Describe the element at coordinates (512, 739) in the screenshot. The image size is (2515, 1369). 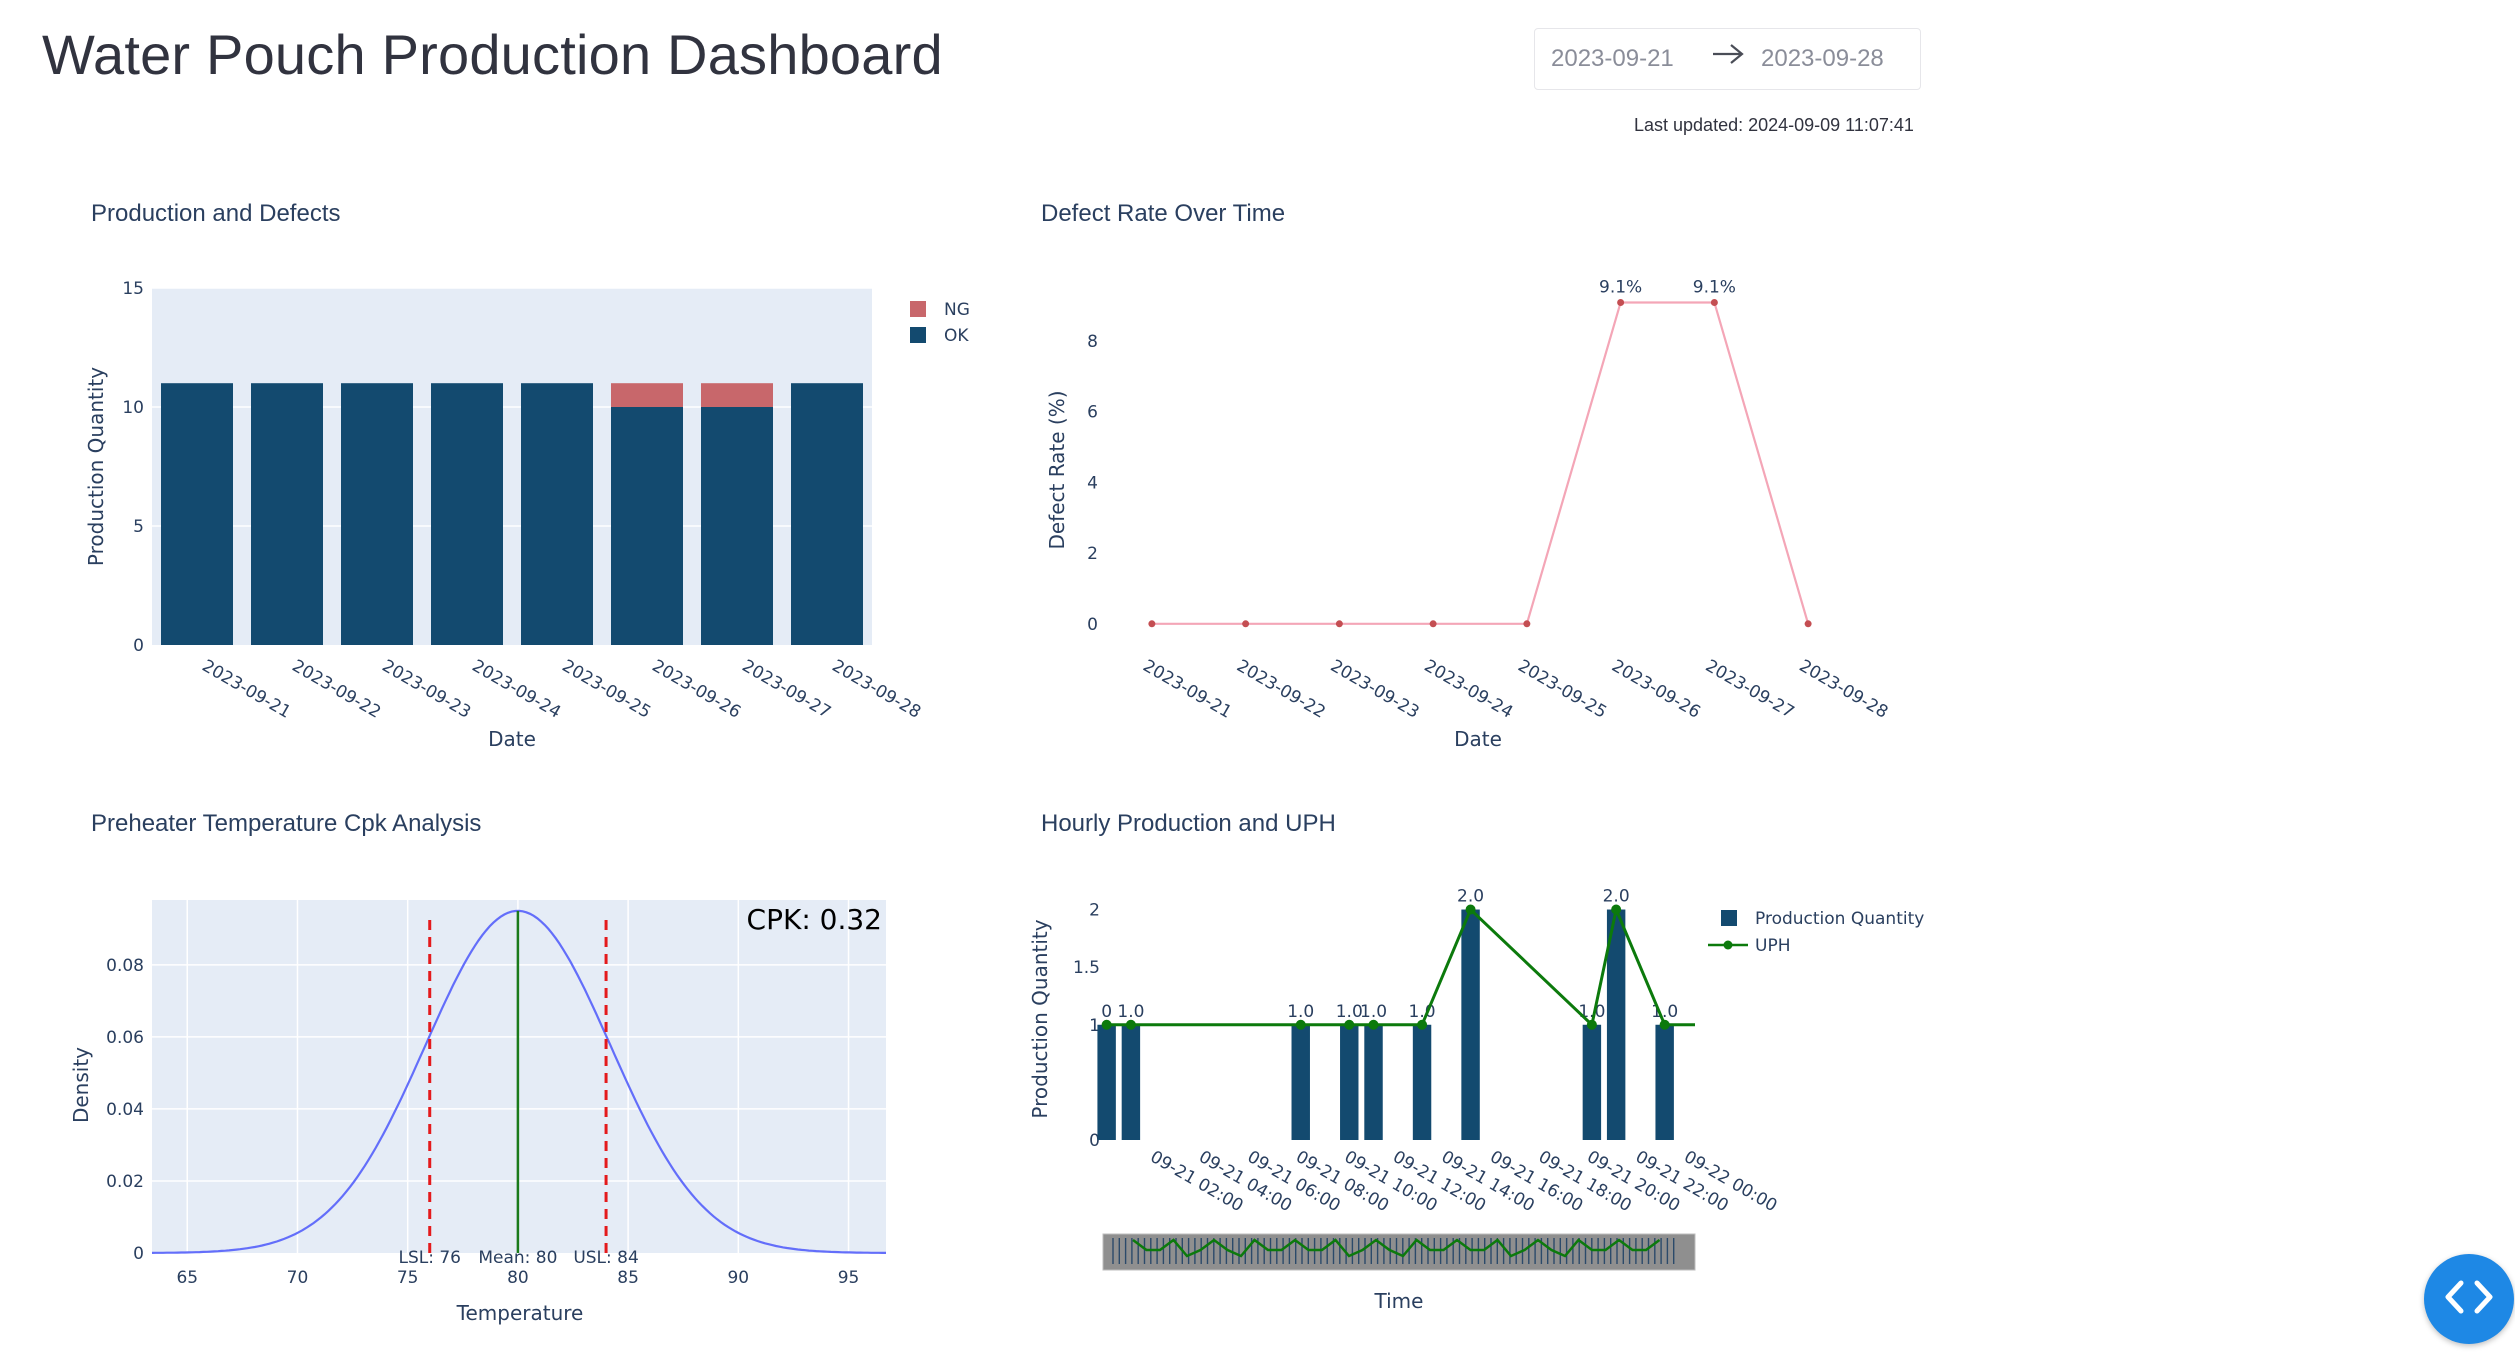
I see `production-xlabel: Date` at that location.